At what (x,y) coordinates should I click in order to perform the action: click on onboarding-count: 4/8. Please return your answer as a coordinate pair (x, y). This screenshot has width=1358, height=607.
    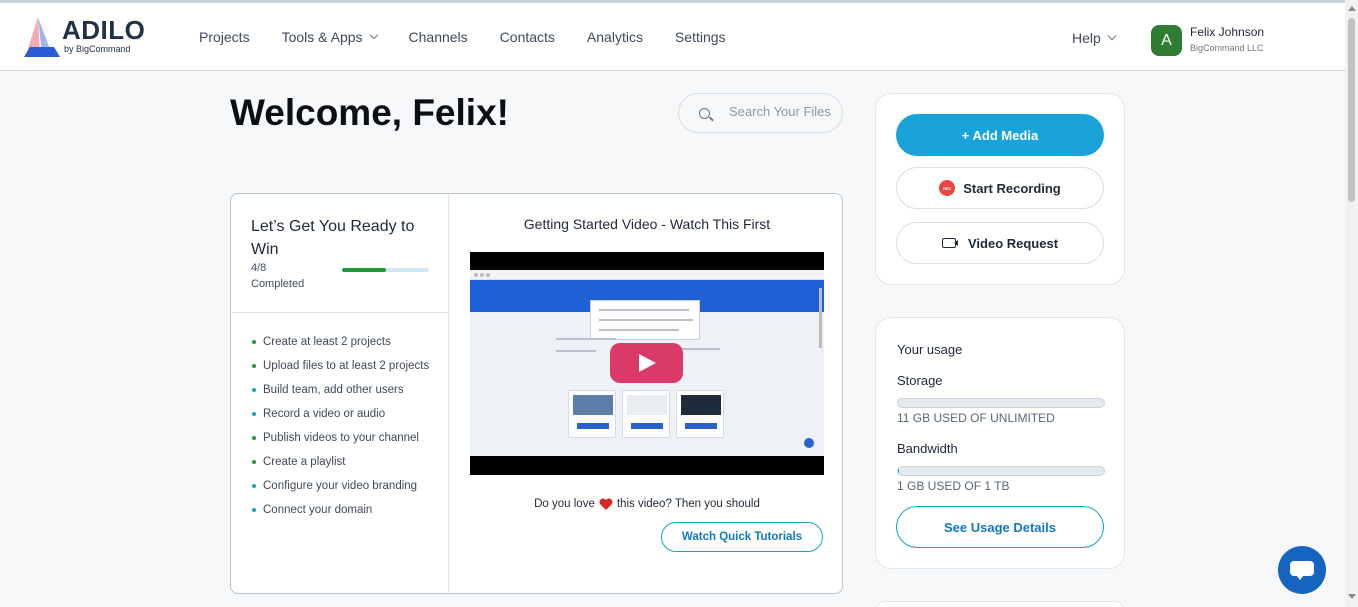
    Looking at the image, I should click on (259, 268).